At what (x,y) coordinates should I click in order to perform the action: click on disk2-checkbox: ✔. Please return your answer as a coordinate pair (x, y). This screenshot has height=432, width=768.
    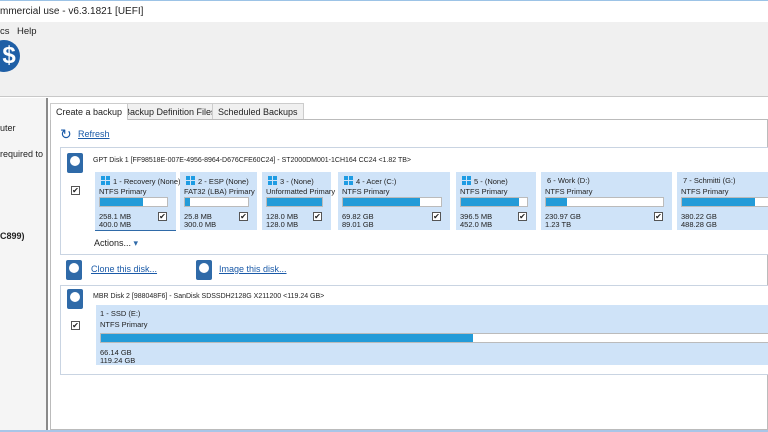
    Looking at the image, I should click on (75, 325).